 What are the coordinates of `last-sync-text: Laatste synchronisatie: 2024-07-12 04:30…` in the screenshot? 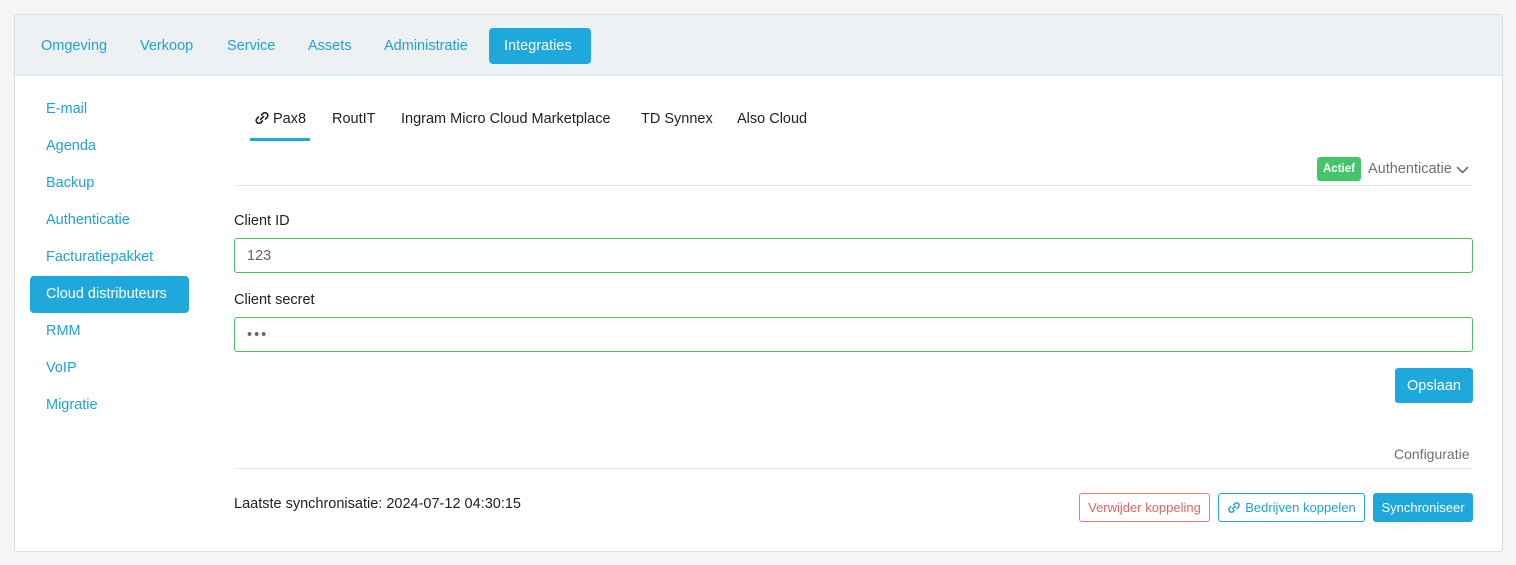 It's located at (377, 504).